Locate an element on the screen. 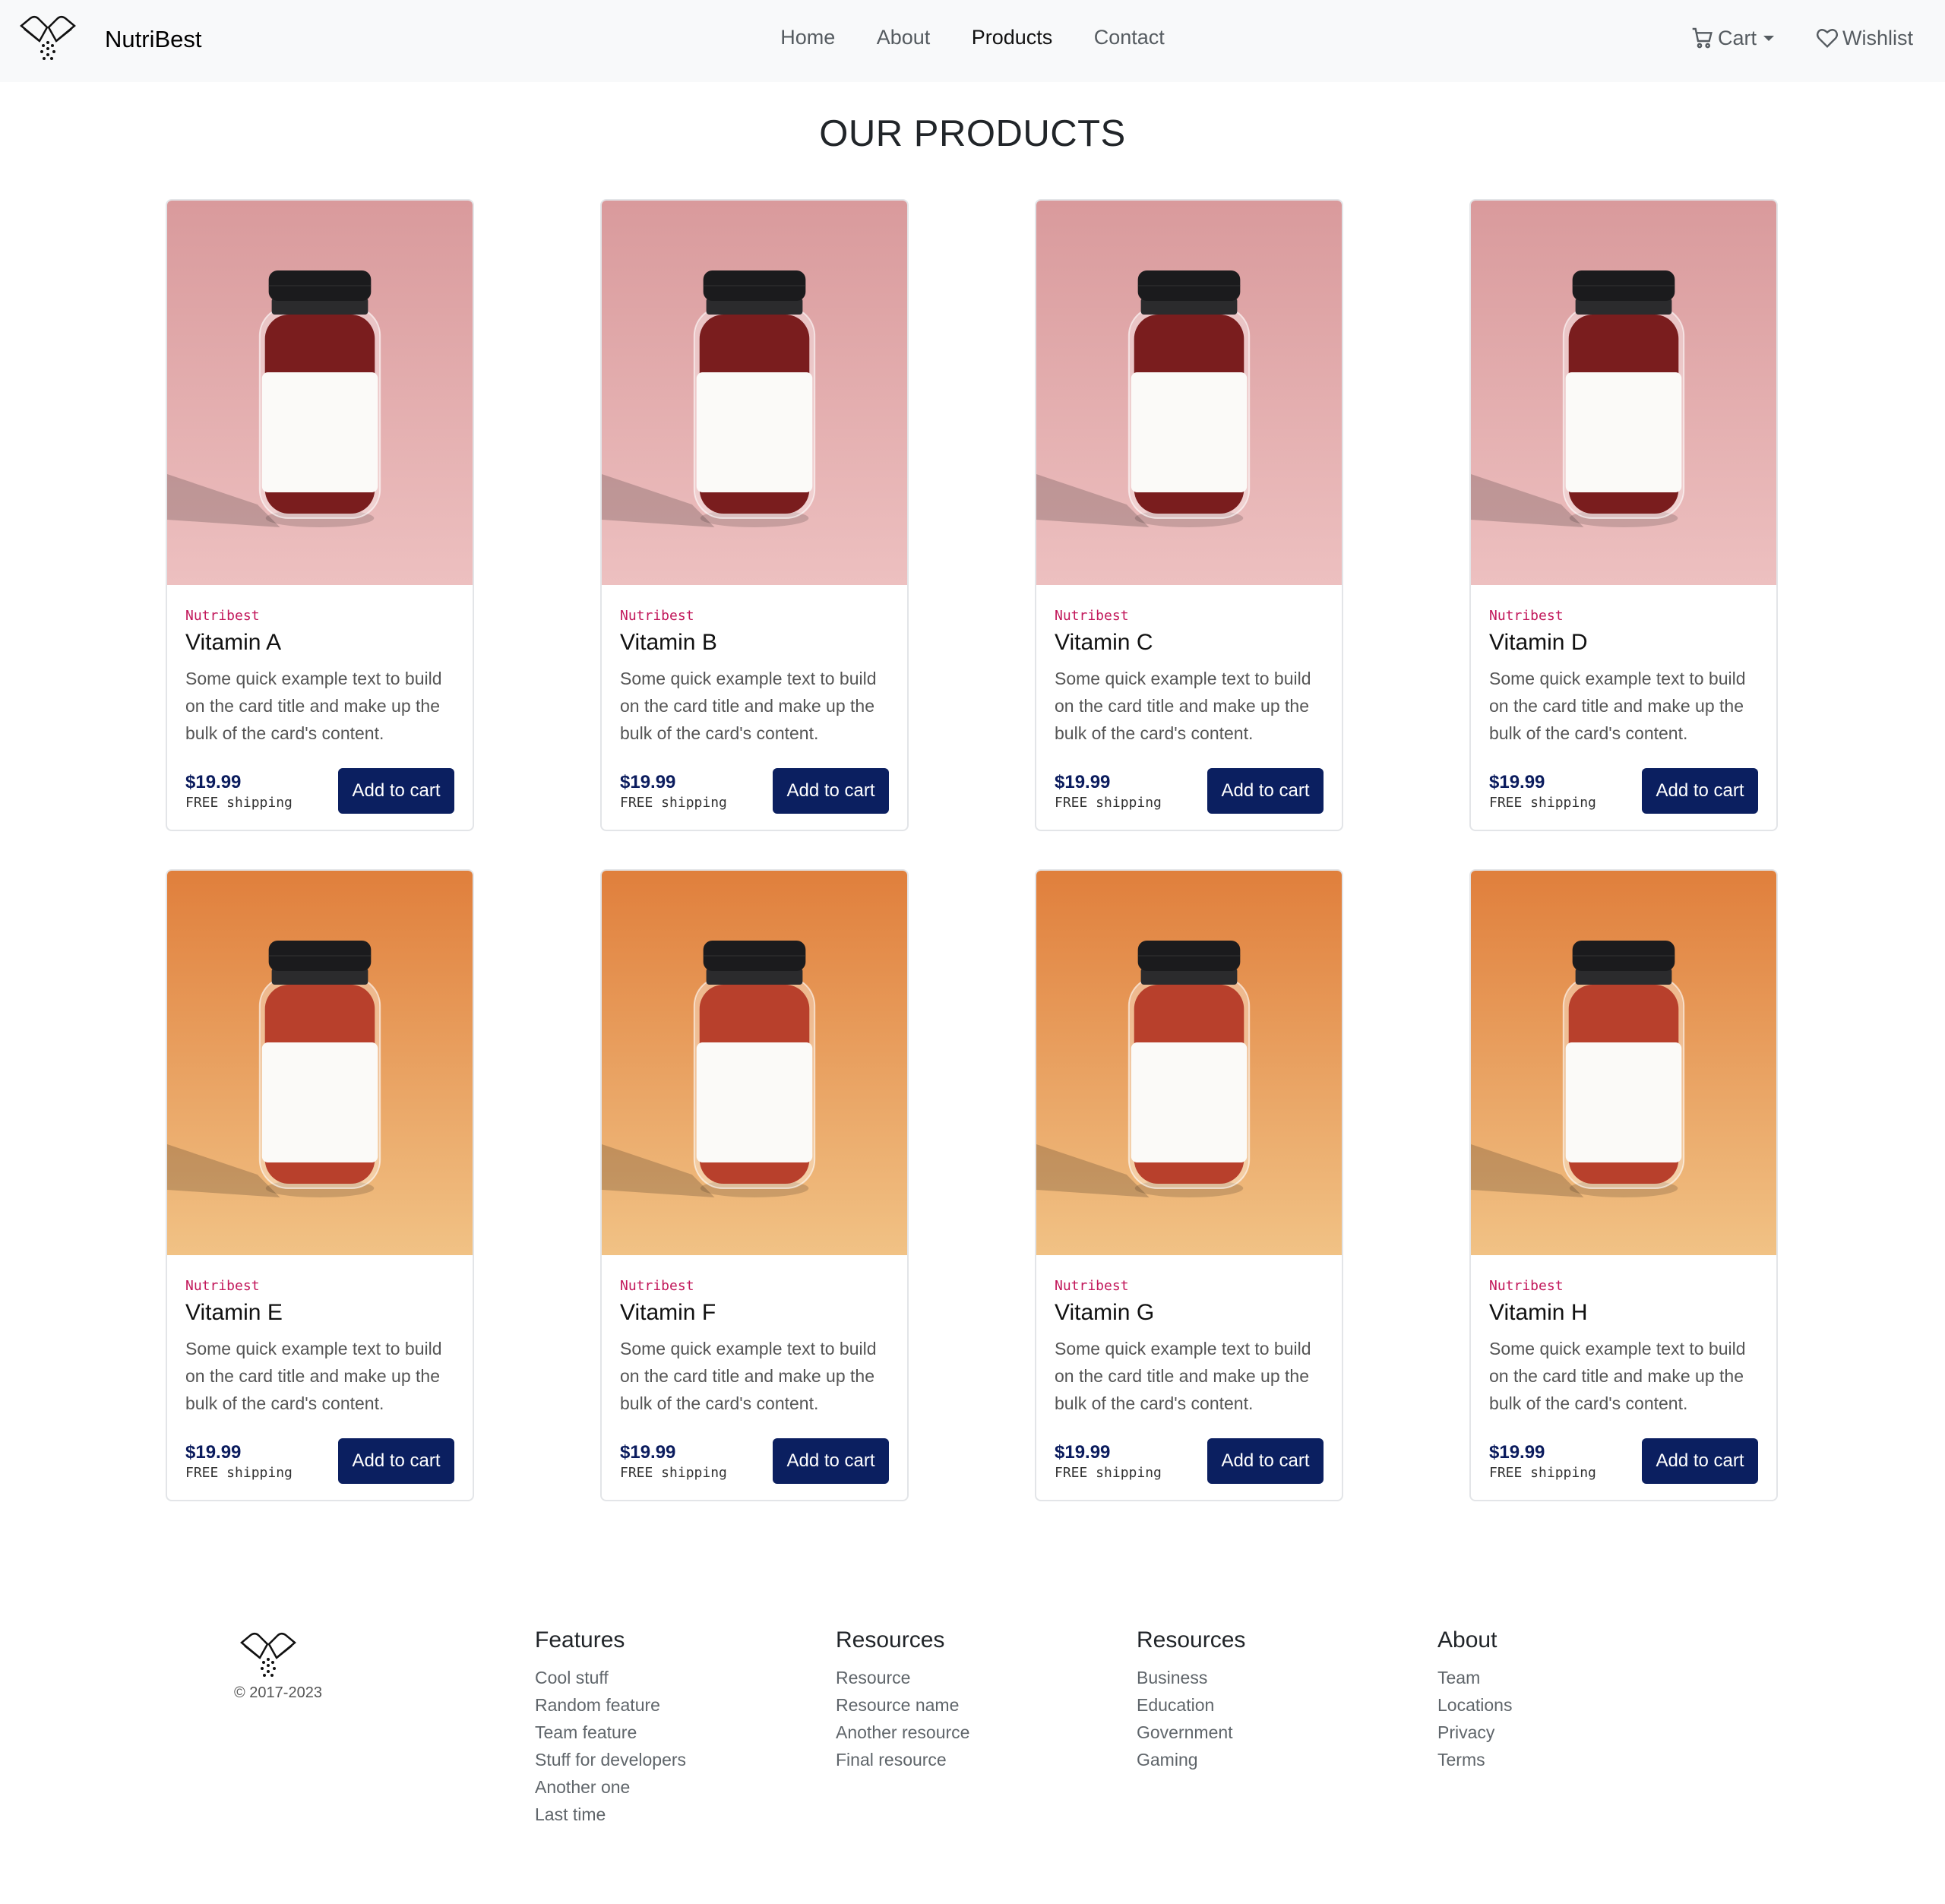 The image size is (1945, 1904). page-title: OUR PRODUCTS is located at coordinates (972, 133).